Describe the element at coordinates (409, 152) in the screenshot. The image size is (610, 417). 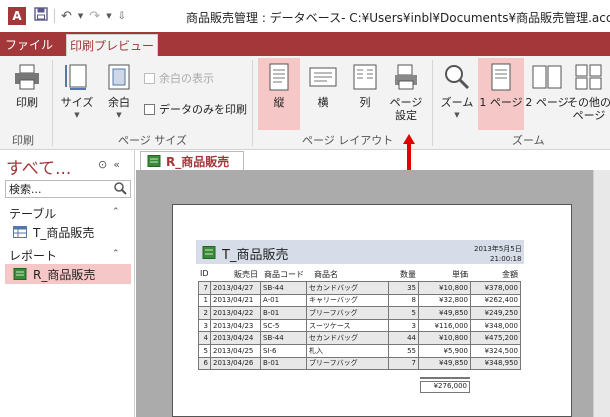
I see `red-arrow-annotation` at that location.